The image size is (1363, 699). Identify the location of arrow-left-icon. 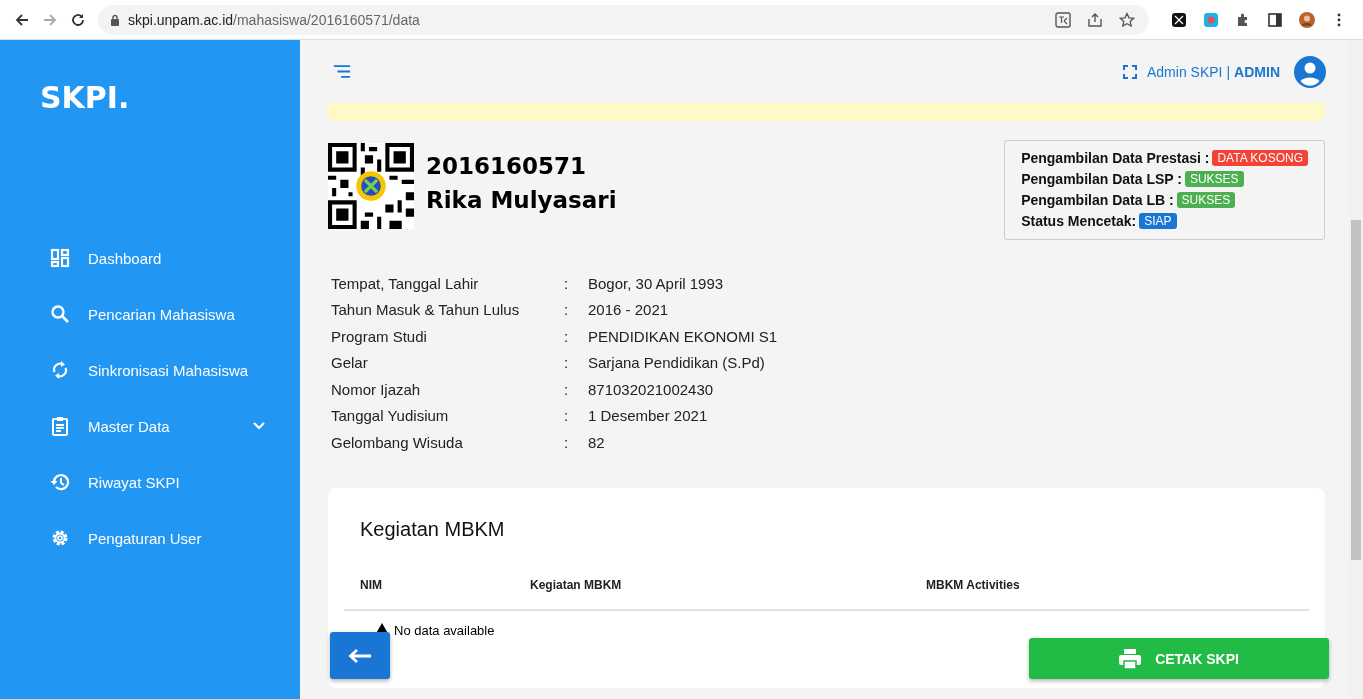
(360, 655).